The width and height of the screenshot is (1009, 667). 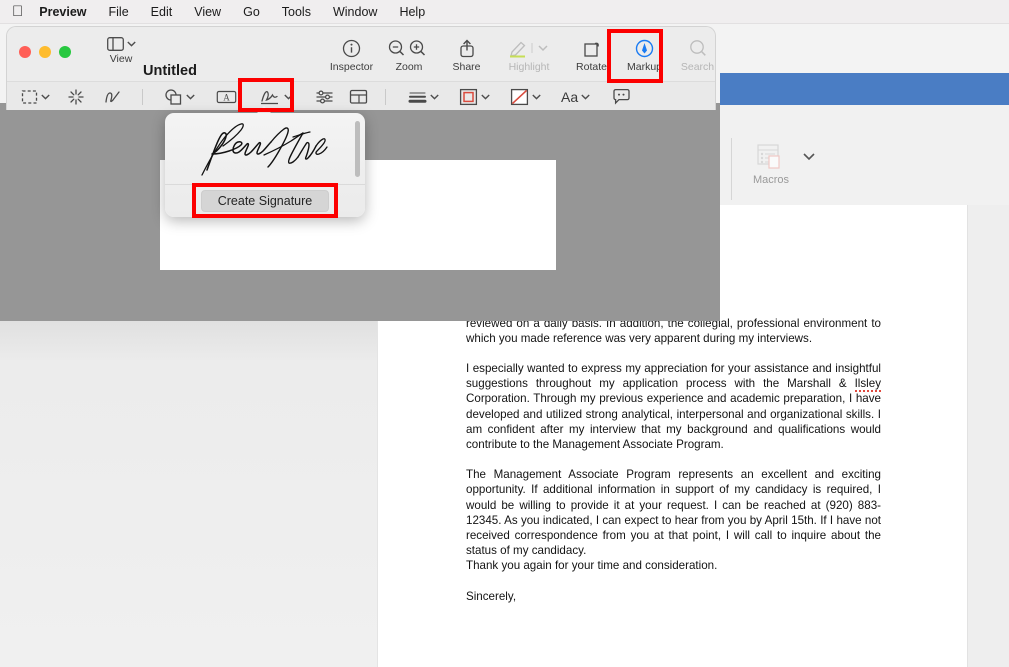 I want to click on selection-rectangle-icon, so click(x=29, y=96).